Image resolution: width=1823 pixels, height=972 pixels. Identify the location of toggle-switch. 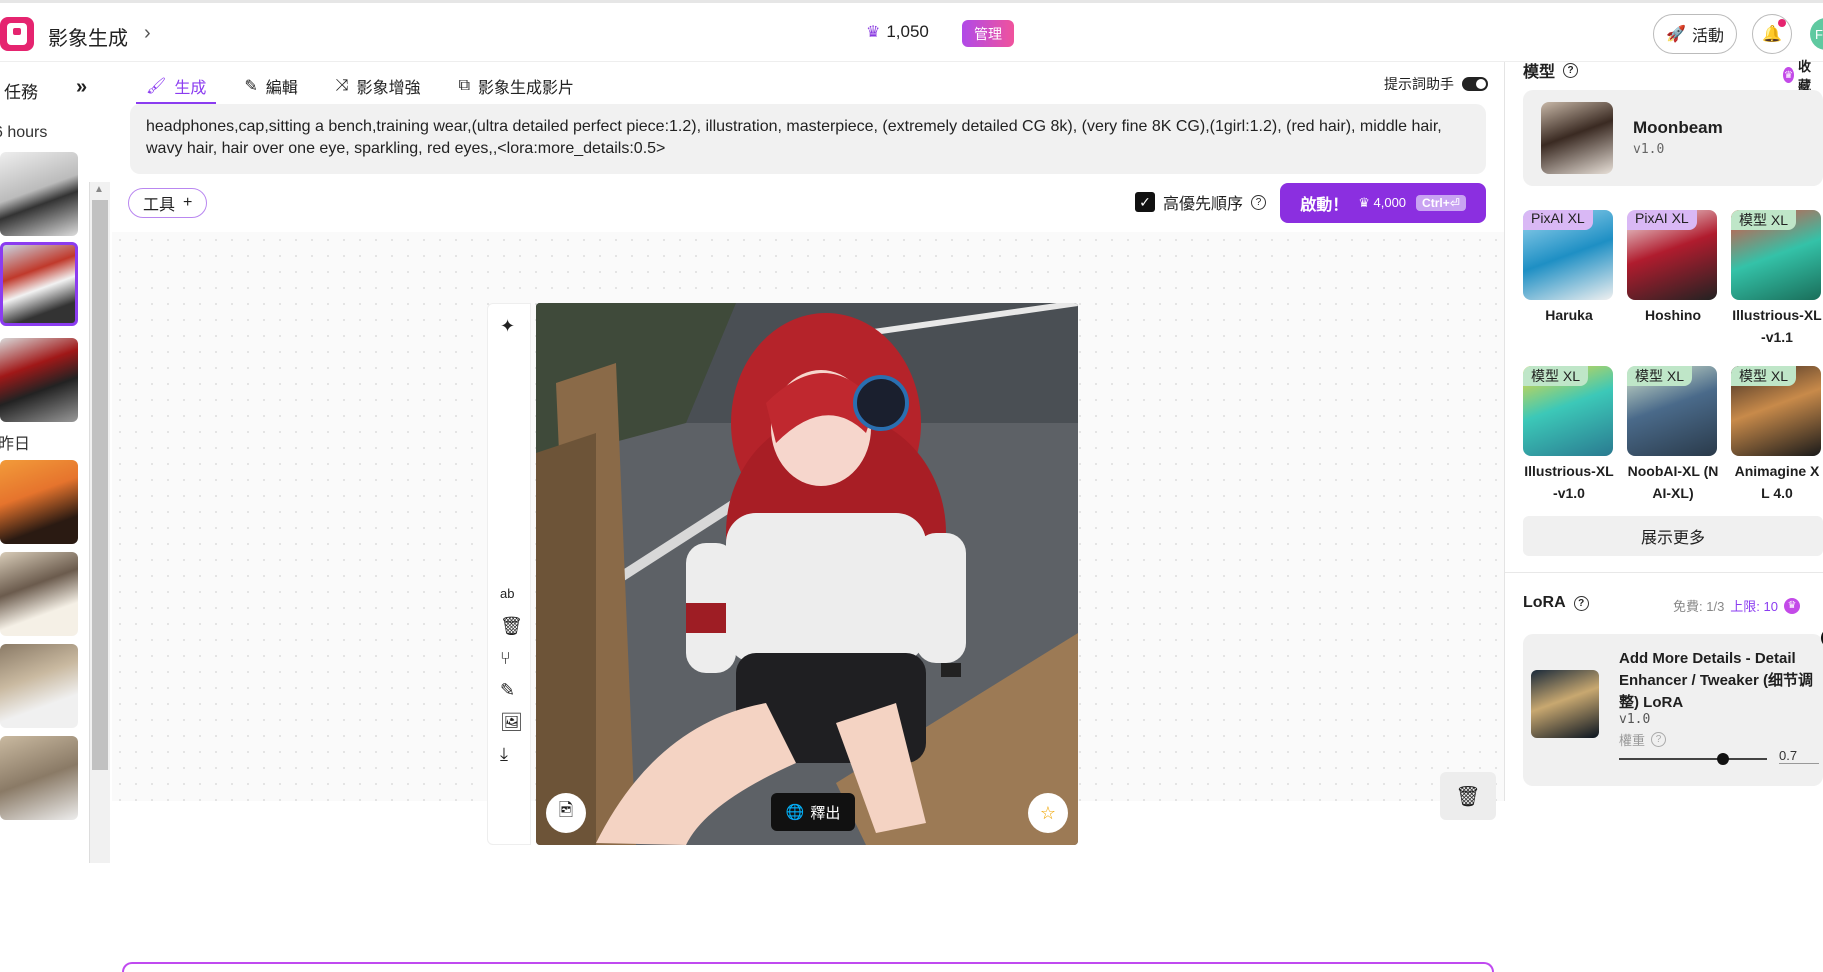
(1475, 84).